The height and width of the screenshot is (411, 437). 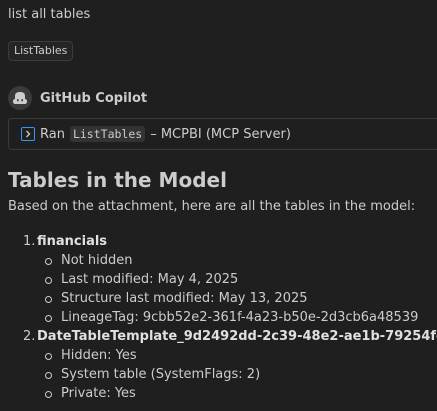 I want to click on reference-chip: ListTables, so click(x=41, y=51).